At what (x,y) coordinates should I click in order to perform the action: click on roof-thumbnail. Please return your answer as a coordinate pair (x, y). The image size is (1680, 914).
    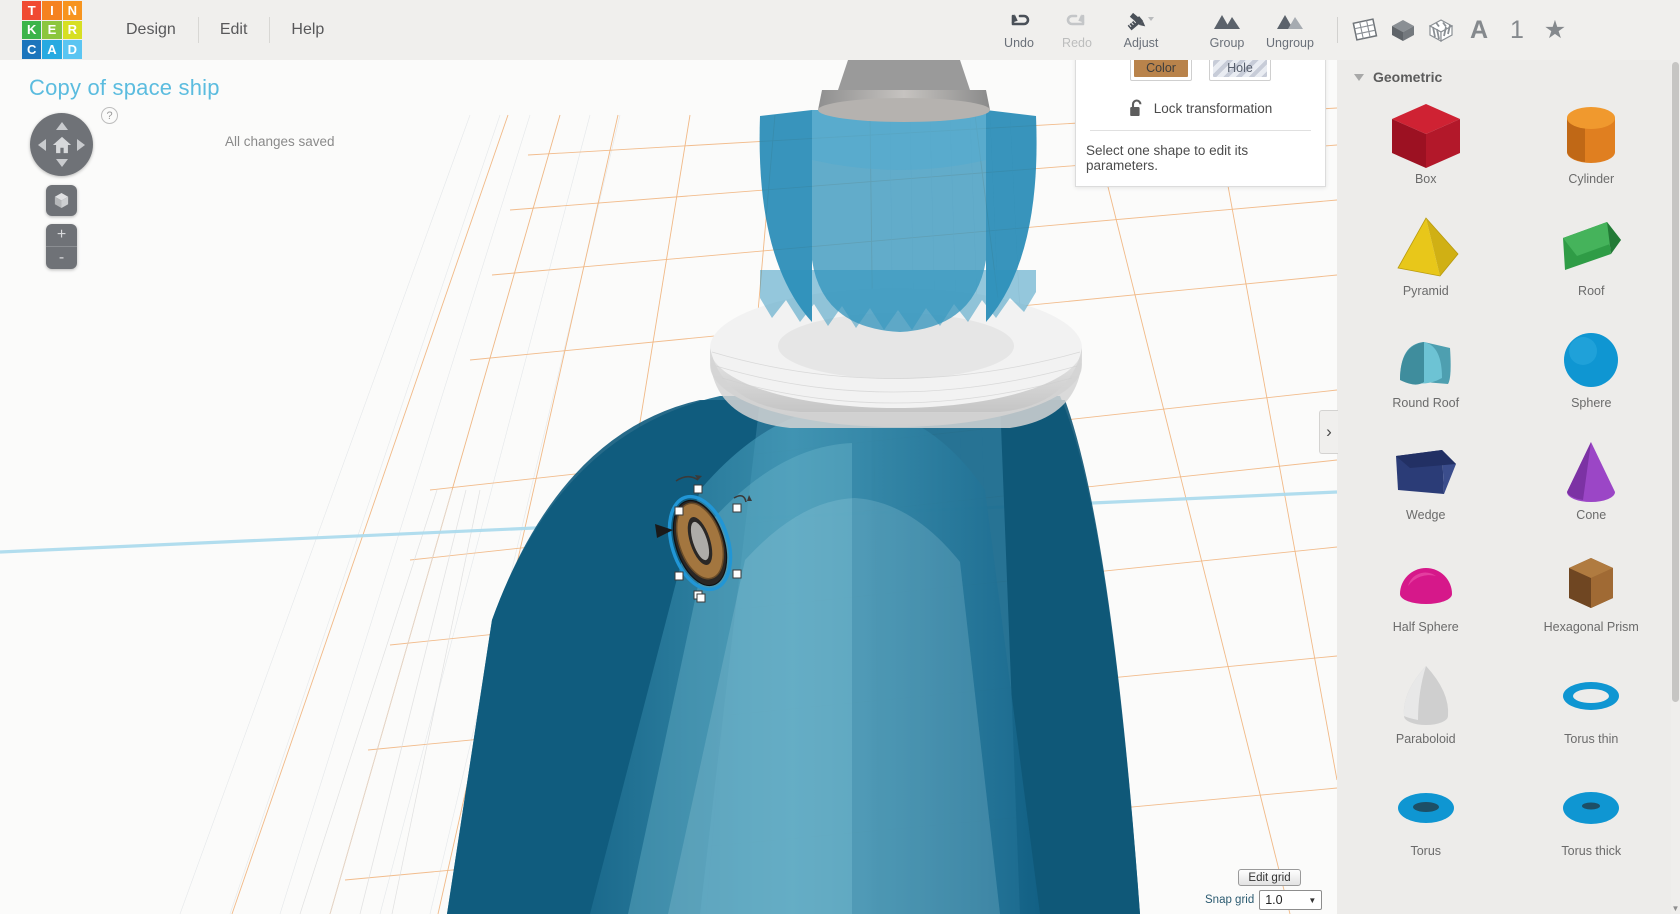
    Looking at the image, I should click on (1591, 248).